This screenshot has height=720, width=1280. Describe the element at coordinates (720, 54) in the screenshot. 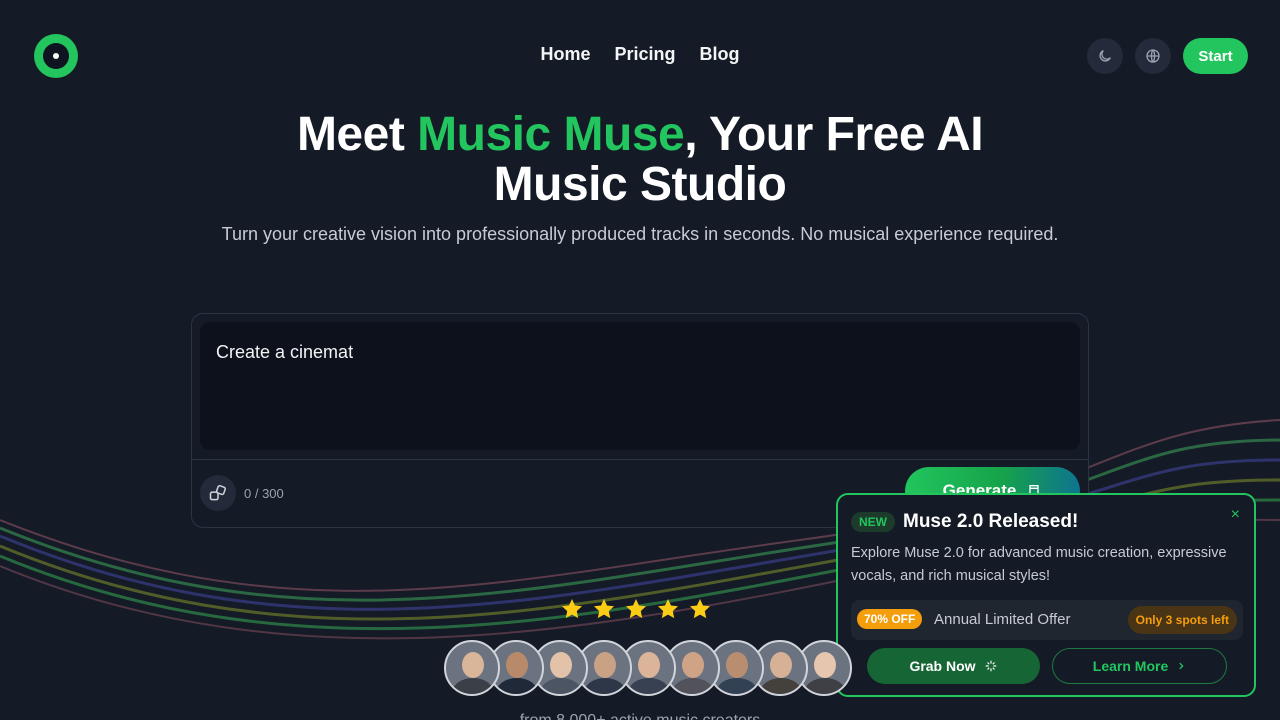

I see `nav-blog-link: Blog` at that location.